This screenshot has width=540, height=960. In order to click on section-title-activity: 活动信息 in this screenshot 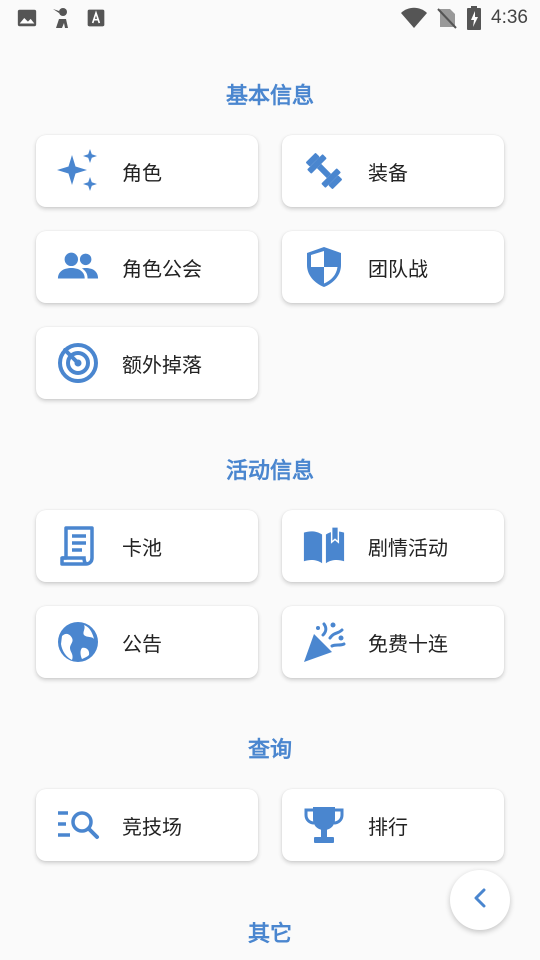, I will do `click(269, 471)`.